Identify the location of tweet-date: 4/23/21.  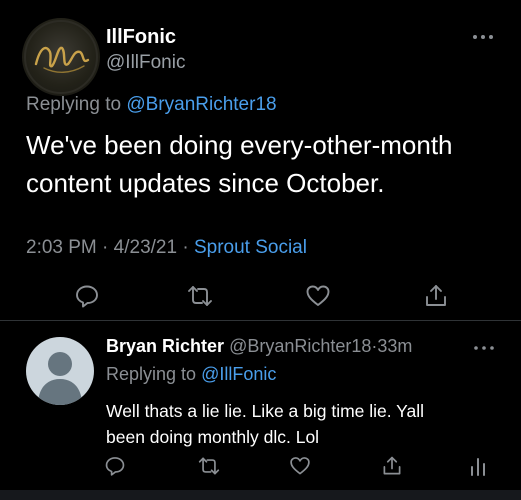
(145, 247).